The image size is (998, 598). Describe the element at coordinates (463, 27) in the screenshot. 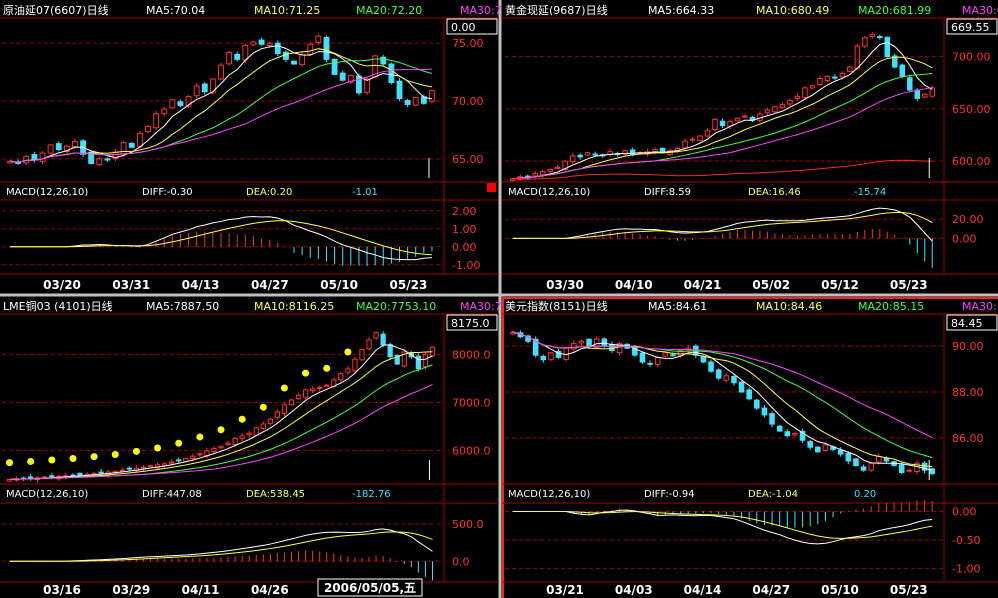

I see `current-price: 0.00` at that location.